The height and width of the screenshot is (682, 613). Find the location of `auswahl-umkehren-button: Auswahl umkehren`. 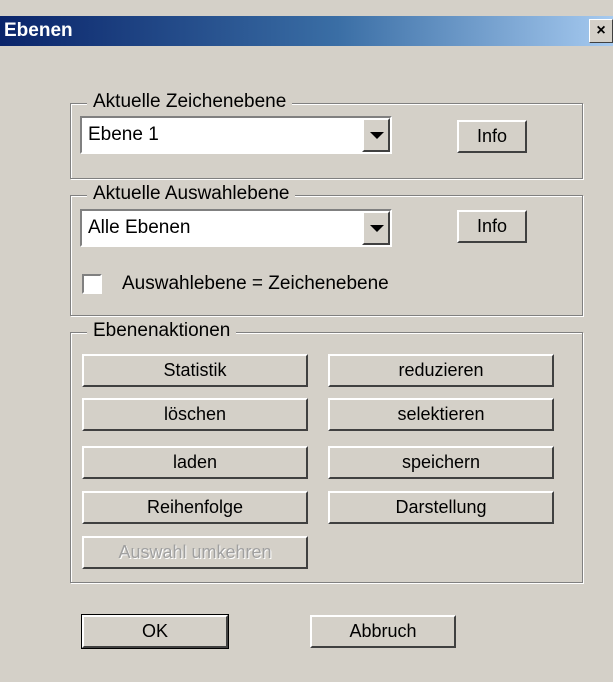

auswahl-umkehren-button: Auswahl umkehren is located at coordinates (195, 552).